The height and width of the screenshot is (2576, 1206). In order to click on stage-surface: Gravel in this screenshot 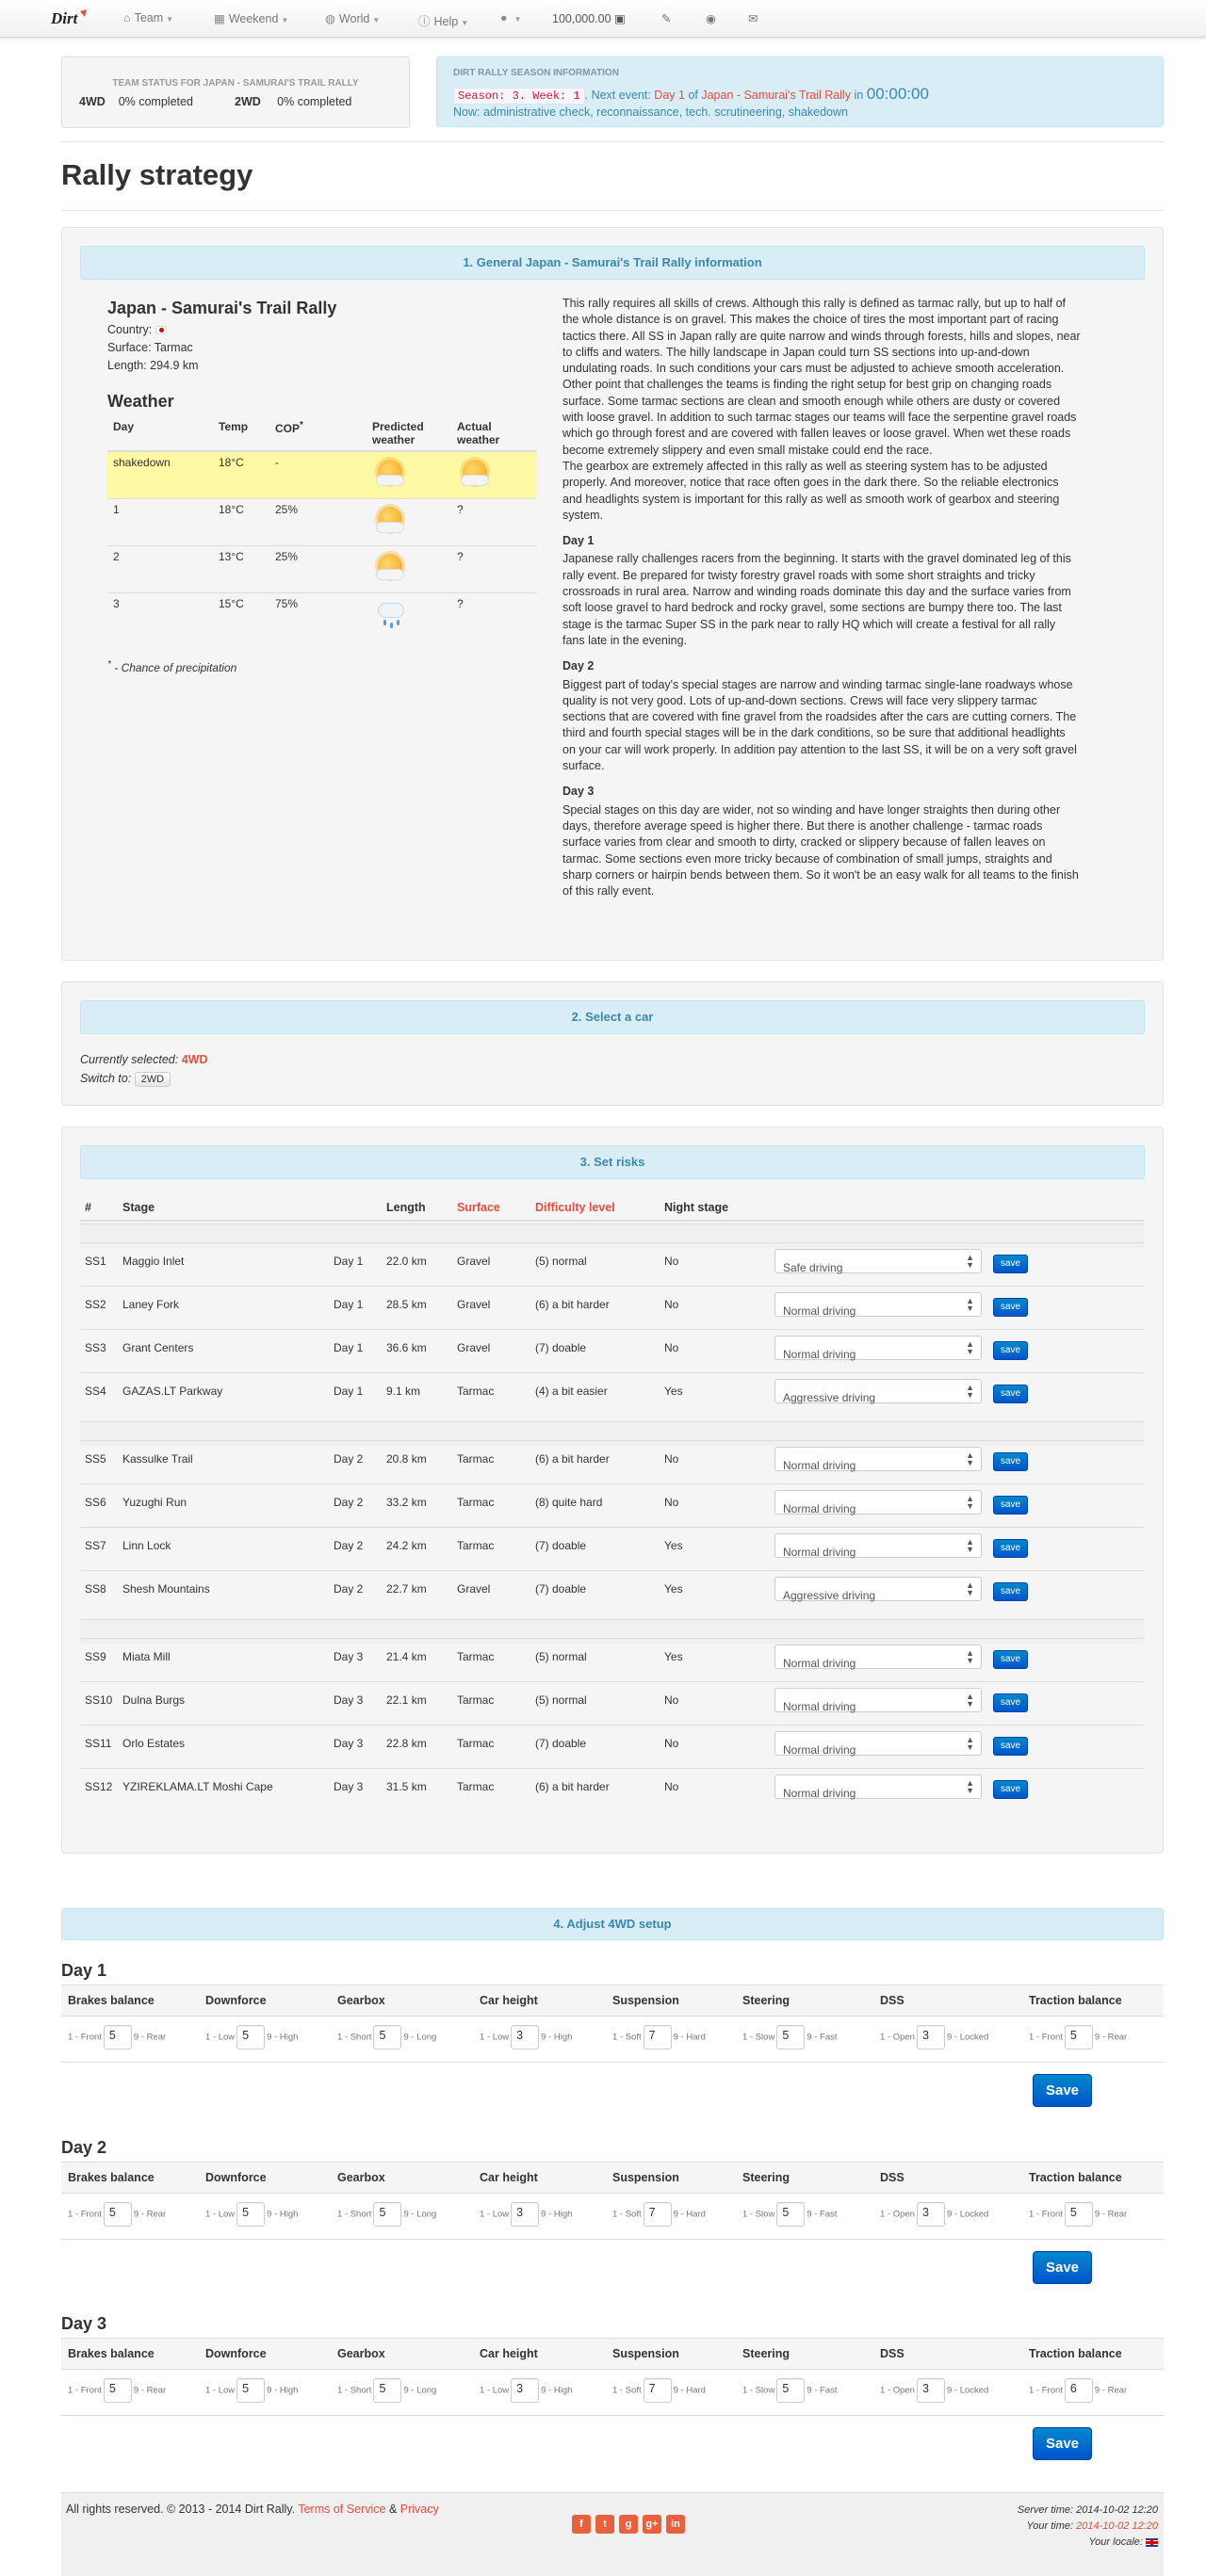, I will do `click(474, 1589)`.